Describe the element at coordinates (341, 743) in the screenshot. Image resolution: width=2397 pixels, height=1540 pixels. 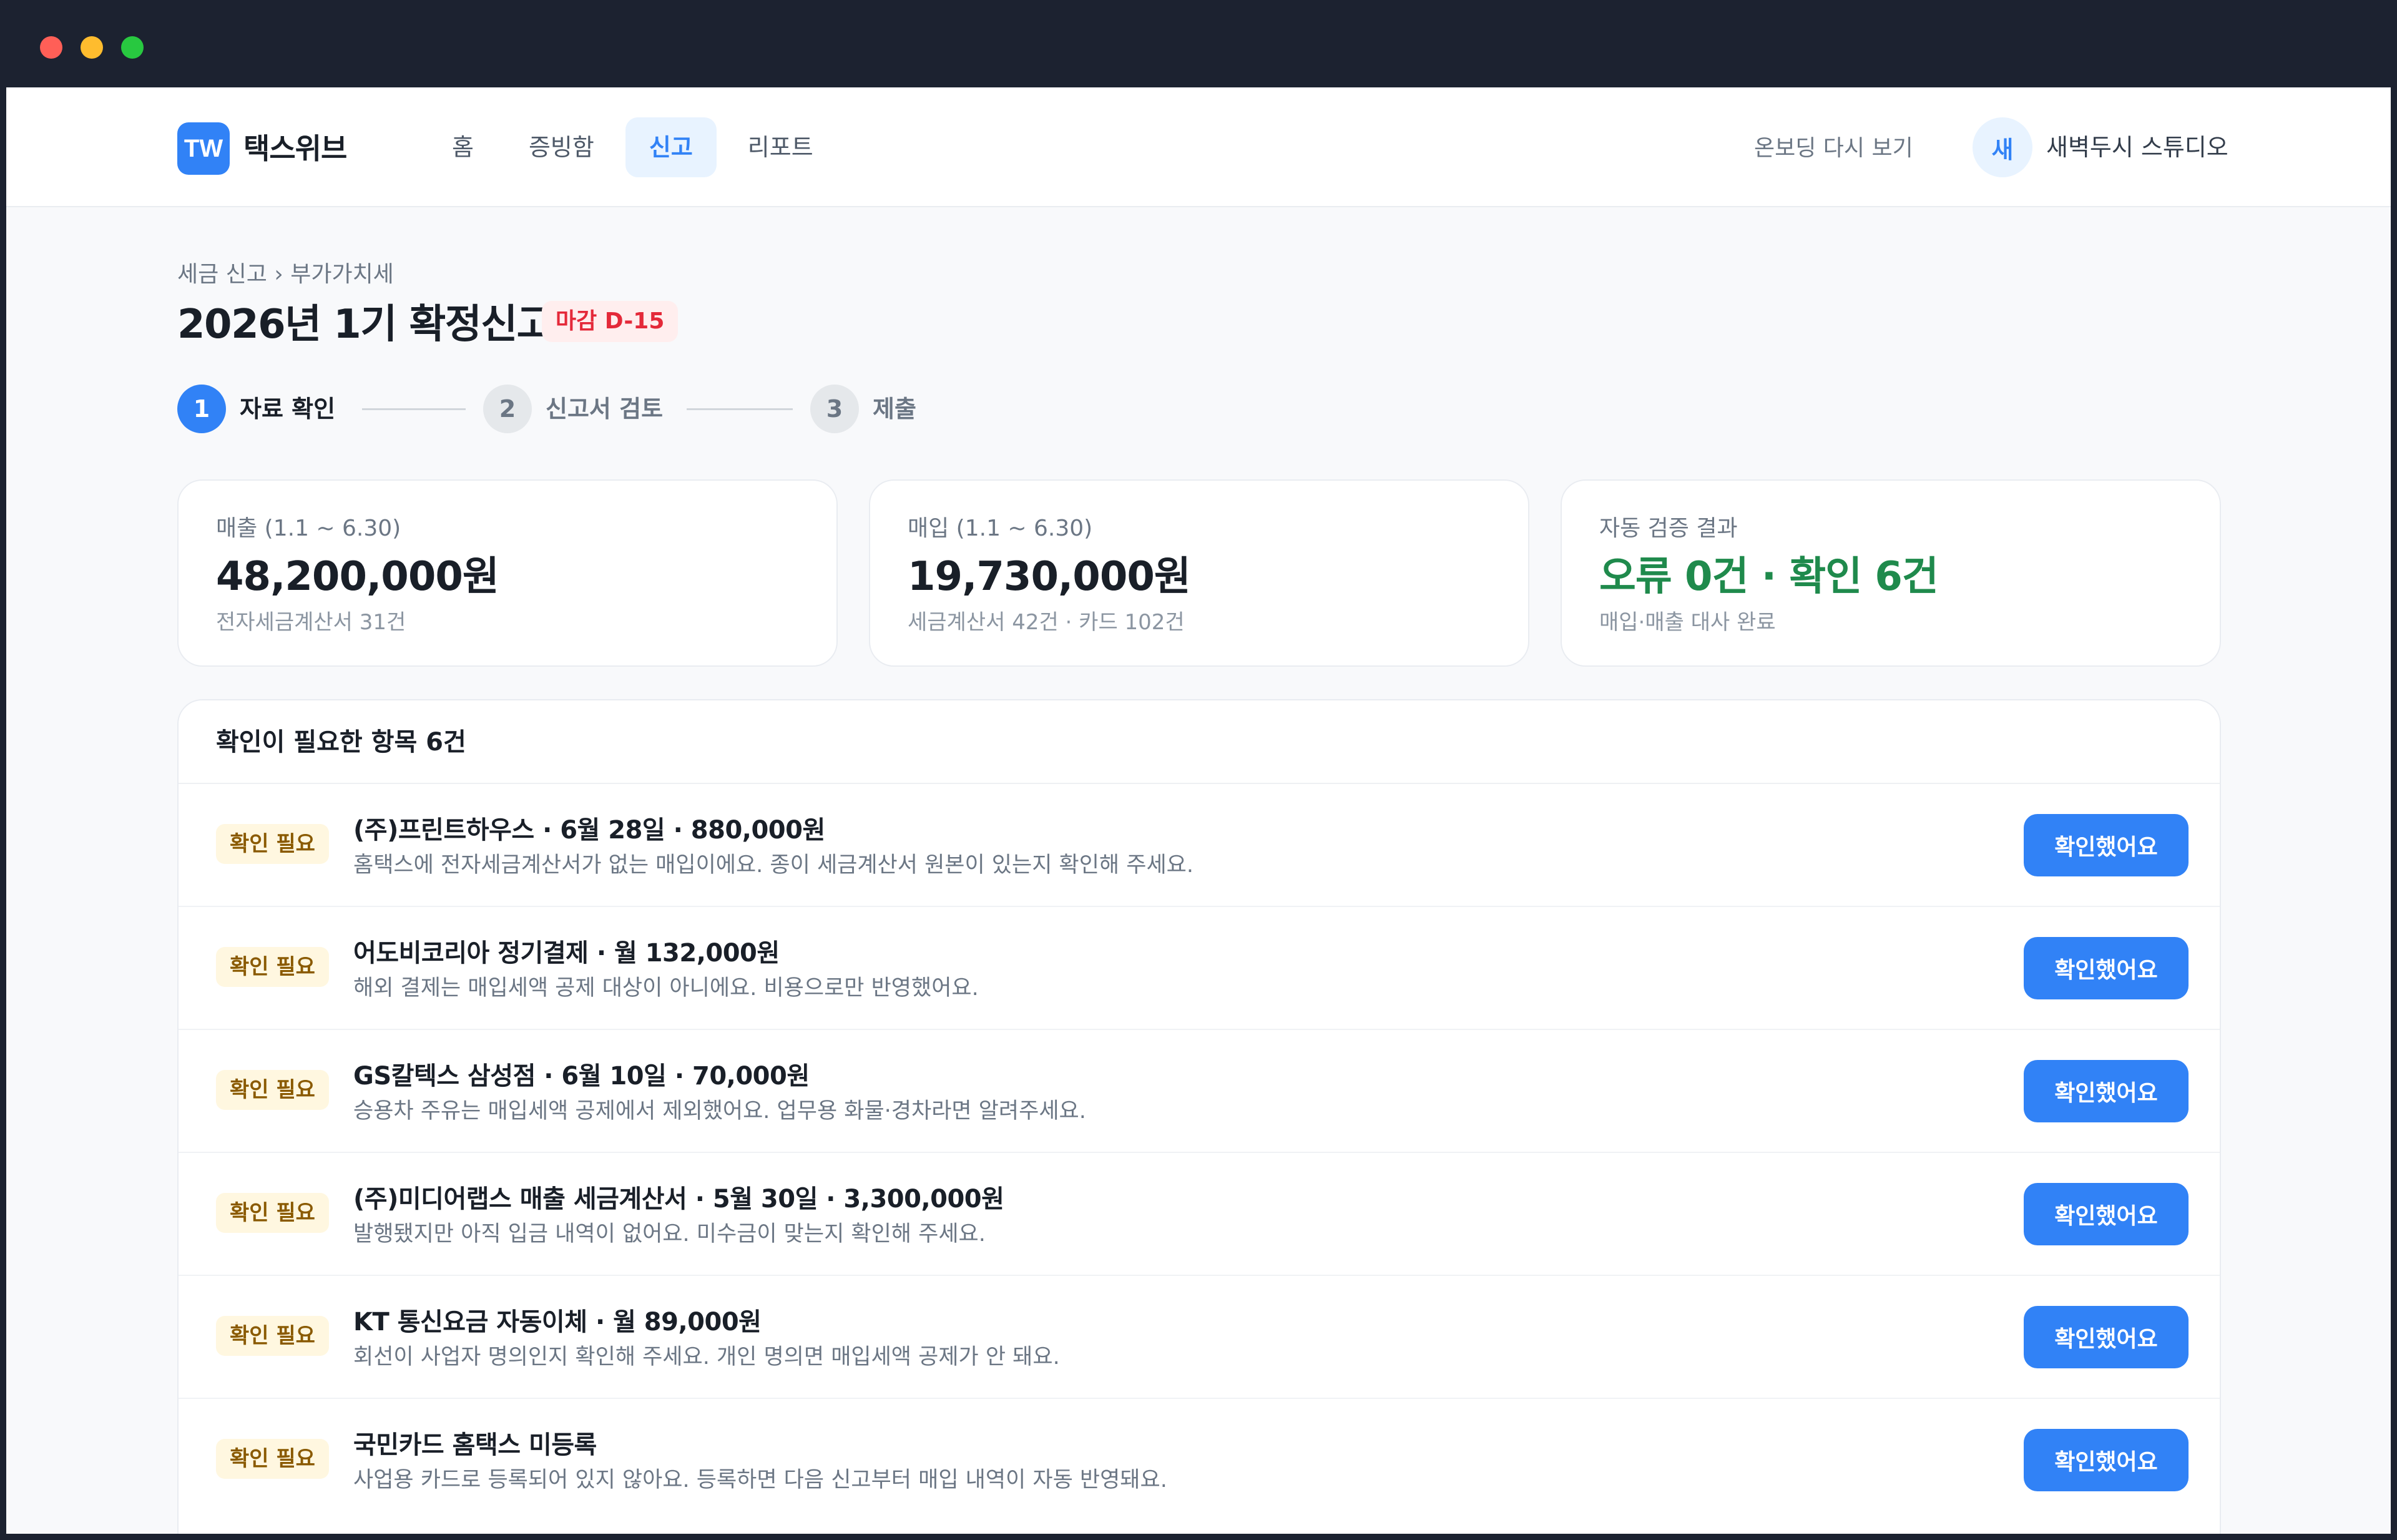
I see `panel-title: 확인이 필요한 항목 6건` at that location.